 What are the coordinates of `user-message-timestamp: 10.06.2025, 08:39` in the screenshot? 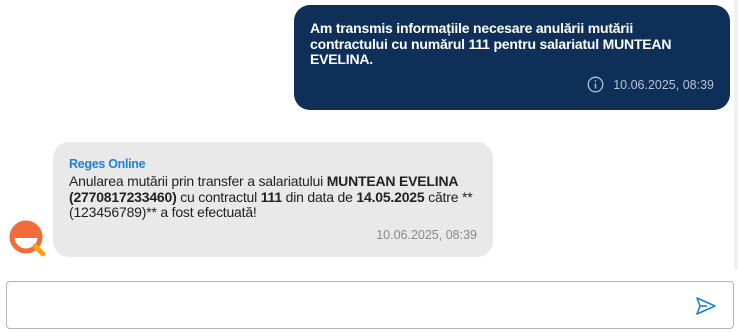 It's located at (663, 84).